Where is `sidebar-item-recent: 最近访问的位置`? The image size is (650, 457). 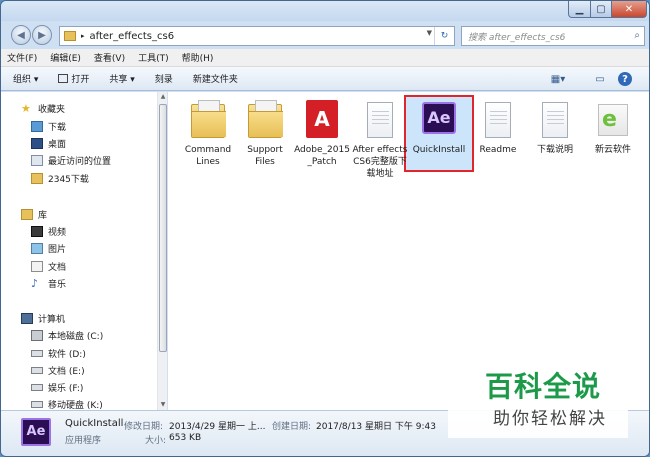 sidebar-item-recent: 最近访问的位置 is located at coordinates (71, 160).